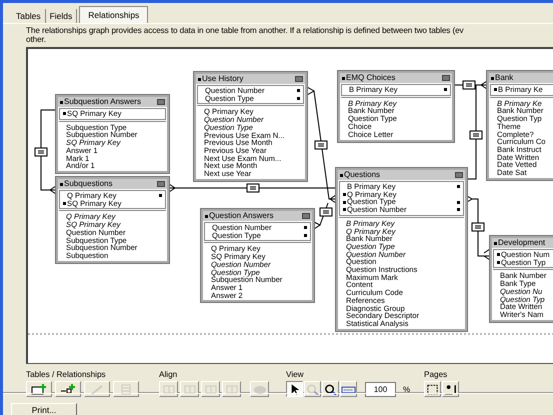 Image resolution: width=553 pixels, height=415 pixels. I want to click on zoom-unit: %, so click(406, 389).